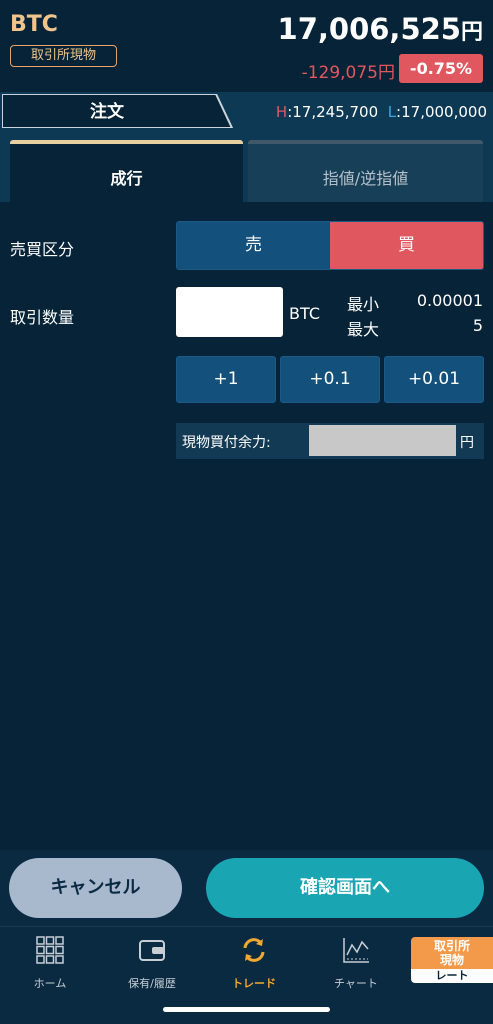 Image resolution: width=493 pixels, height=1024 pixels. I want to click on min-label: 最小, so click(363, 304).